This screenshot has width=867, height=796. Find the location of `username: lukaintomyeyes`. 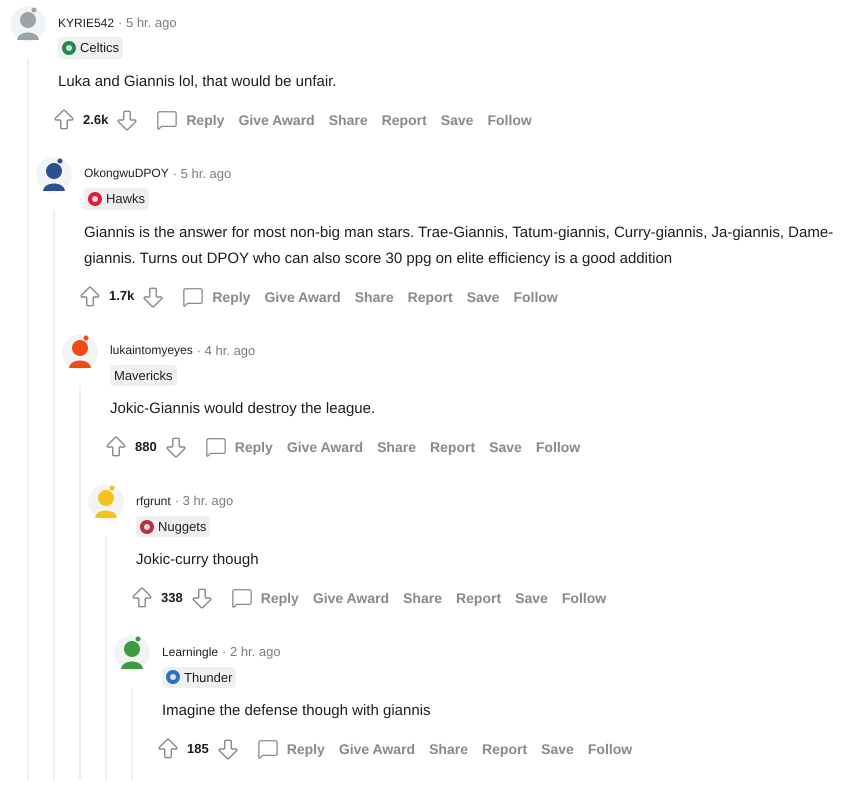

username: lukaintomyeyes is located at coordinates (151, 350).